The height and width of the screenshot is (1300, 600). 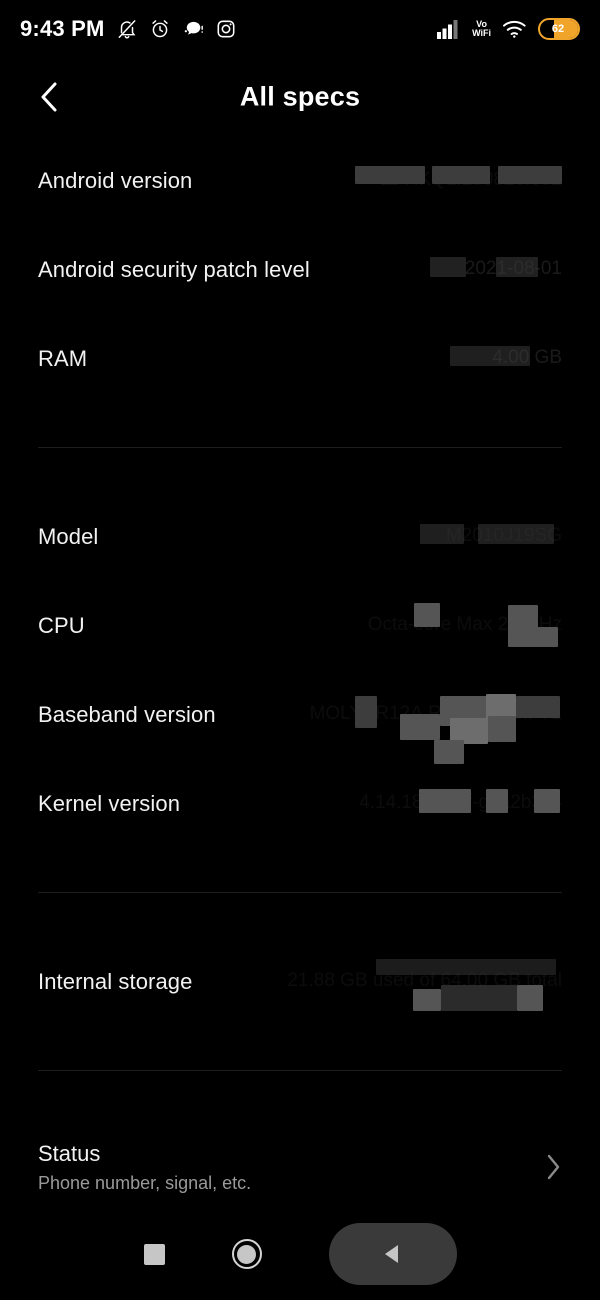 I want to click on spec-row-model: Model M2010J19SG, so click(x=300, y=536).